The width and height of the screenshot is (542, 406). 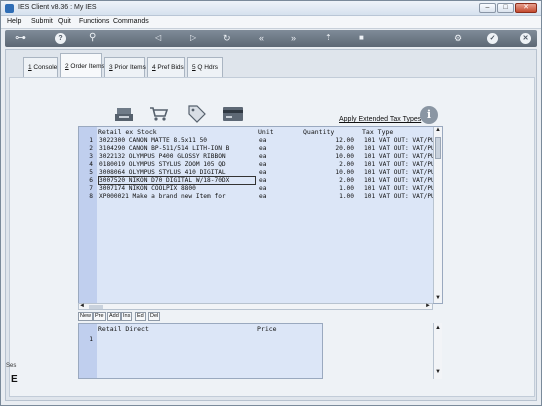 I want to click on col-header-unit: Unit, so click(x=266, y=132).